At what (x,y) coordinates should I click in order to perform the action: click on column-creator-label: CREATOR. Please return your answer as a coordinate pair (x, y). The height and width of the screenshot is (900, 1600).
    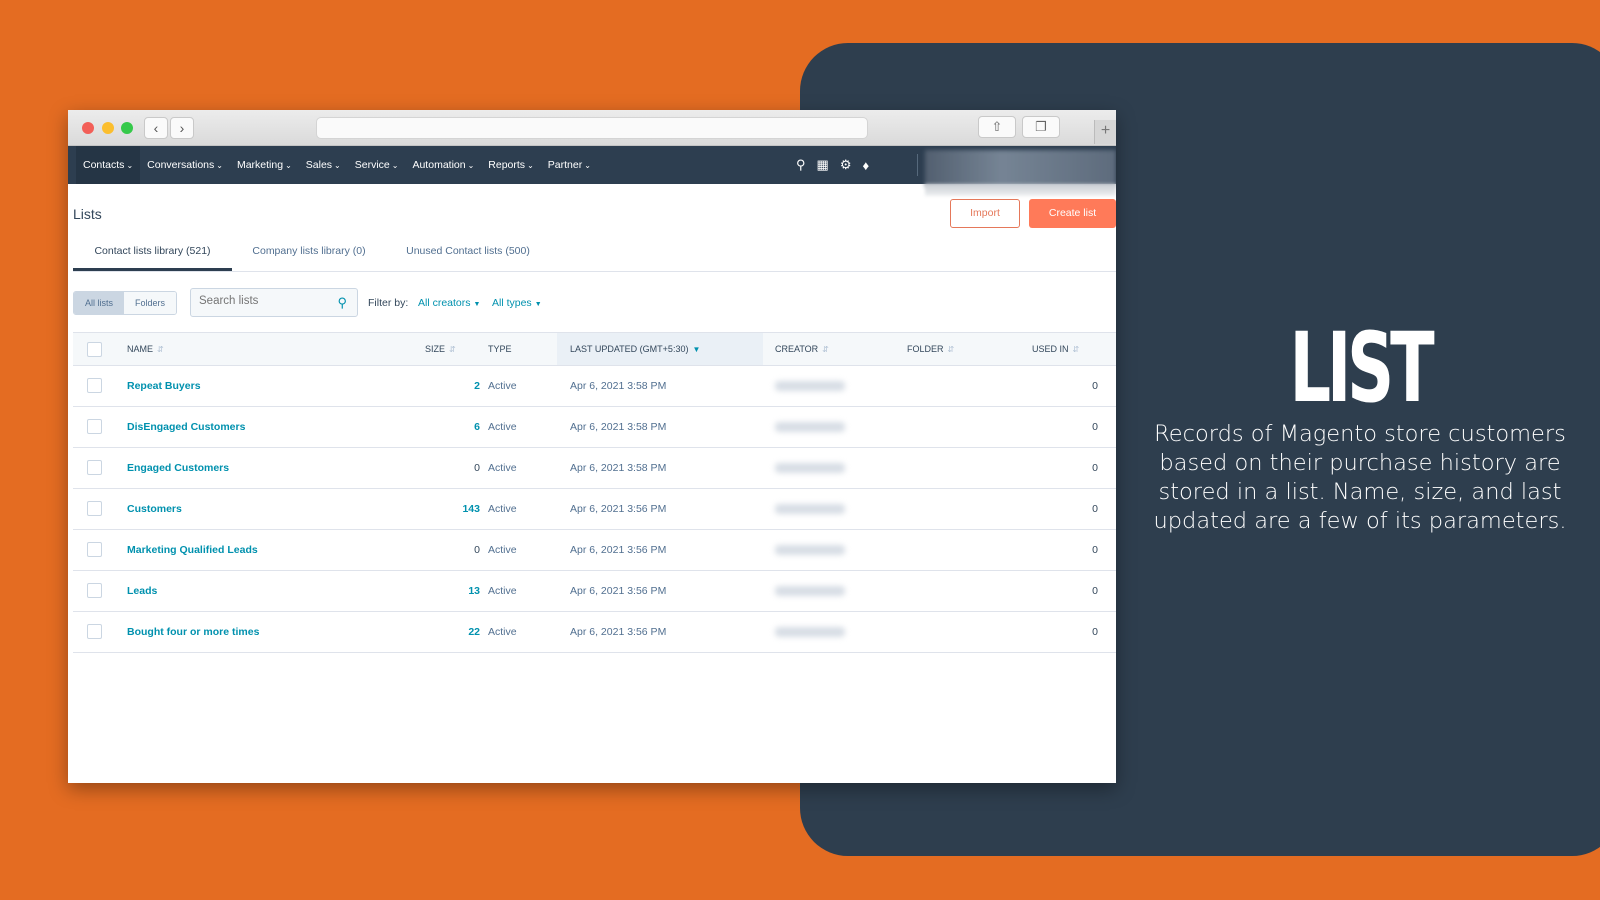
    Looking at the image, I should click on (797, 349).